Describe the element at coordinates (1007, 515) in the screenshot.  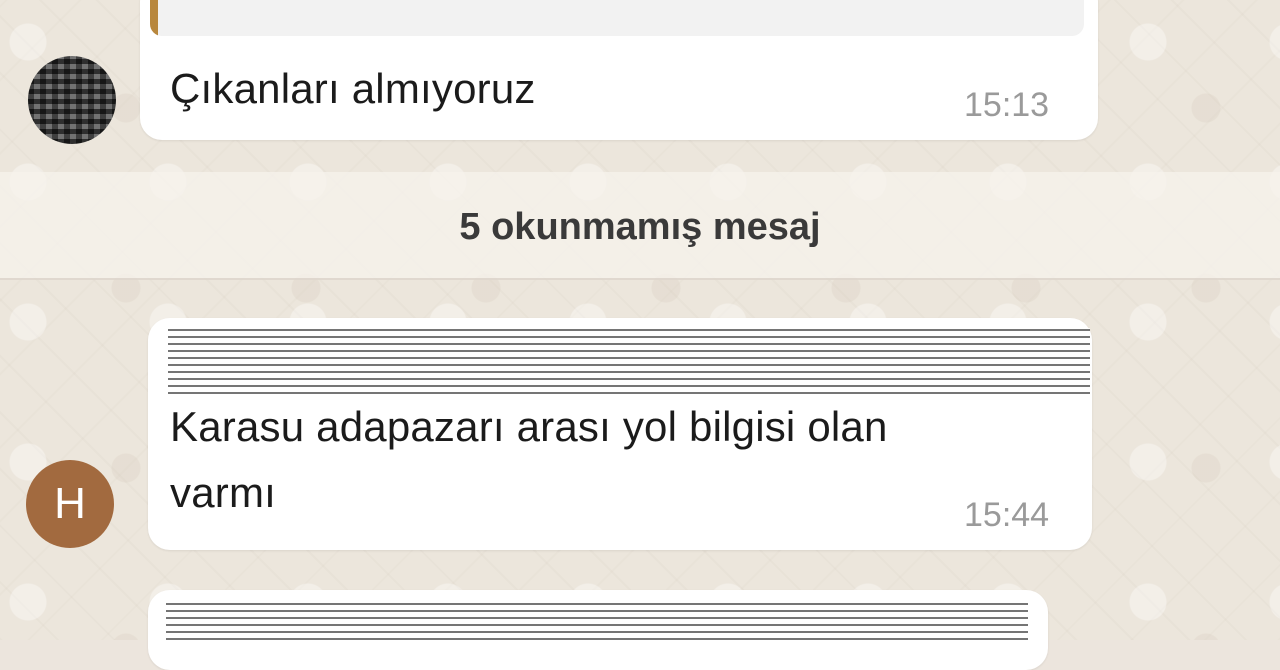
I see `message-timestamp: 15:44` at that location.